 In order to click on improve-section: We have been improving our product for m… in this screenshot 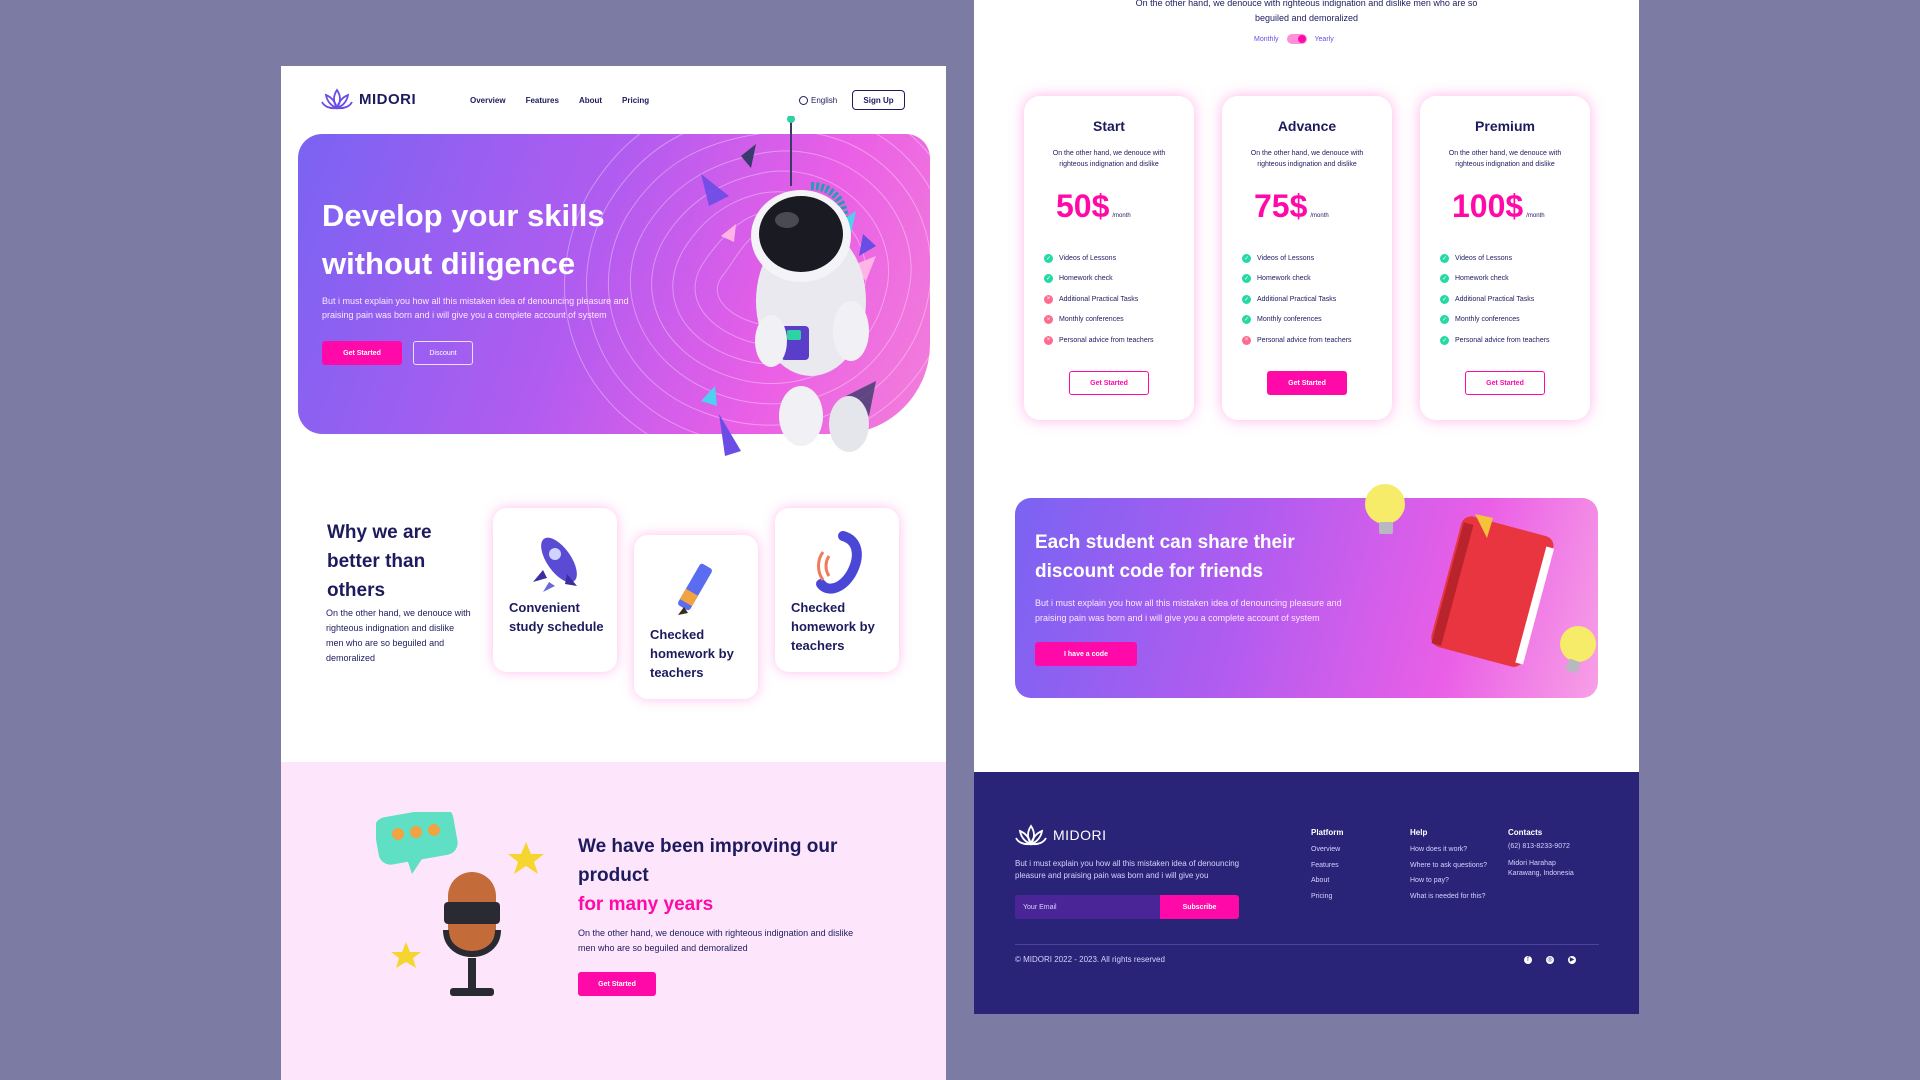, I will do `click(613, 921)`.